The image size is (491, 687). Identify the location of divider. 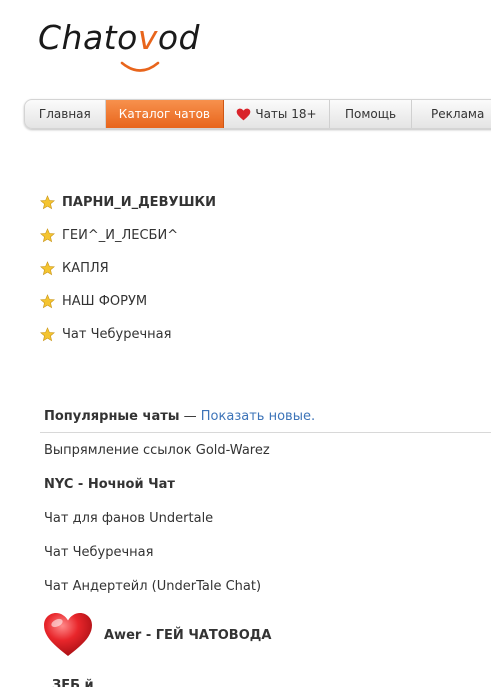
(265, 432).